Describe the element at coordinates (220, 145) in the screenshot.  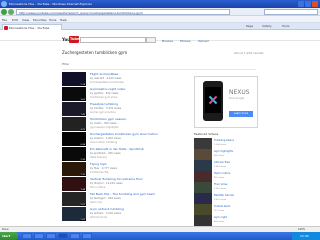
I see `suggested-meta: 1,204 views` at that location.